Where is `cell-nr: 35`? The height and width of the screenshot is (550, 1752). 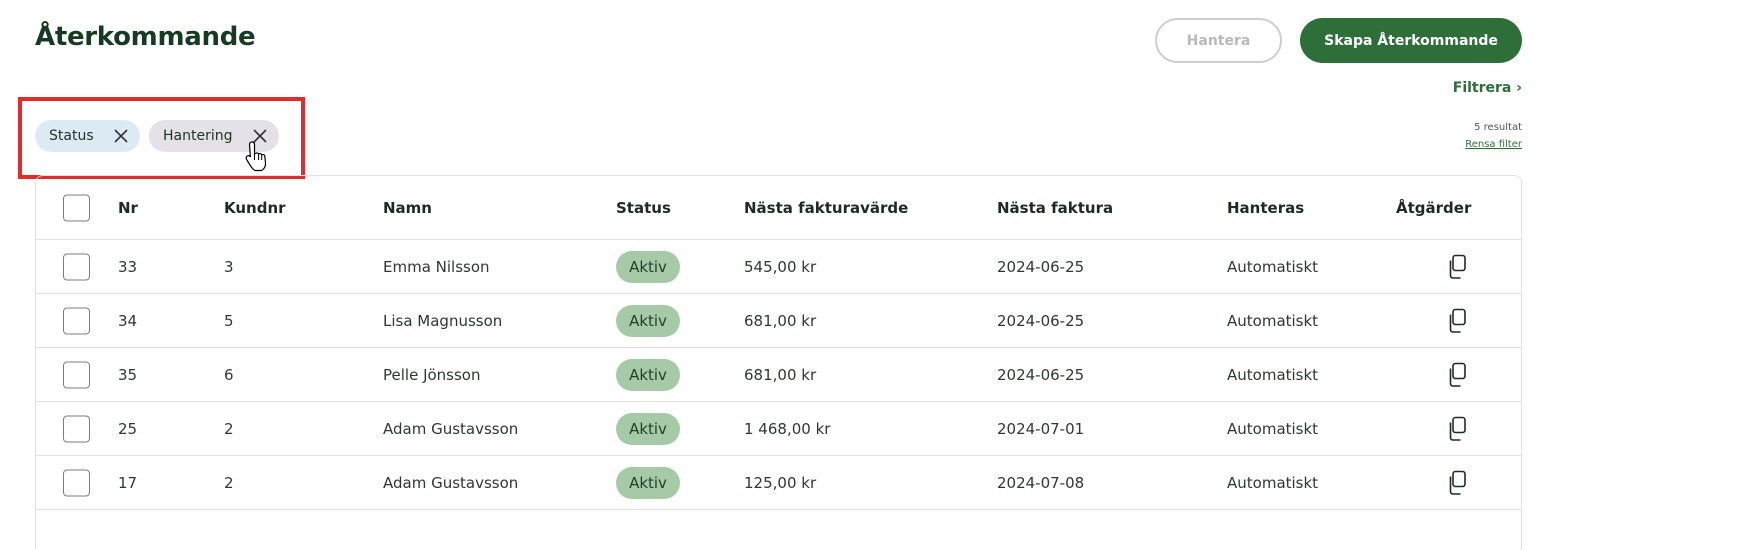 cell-nr: 35 is located at coordinates (128, 374).